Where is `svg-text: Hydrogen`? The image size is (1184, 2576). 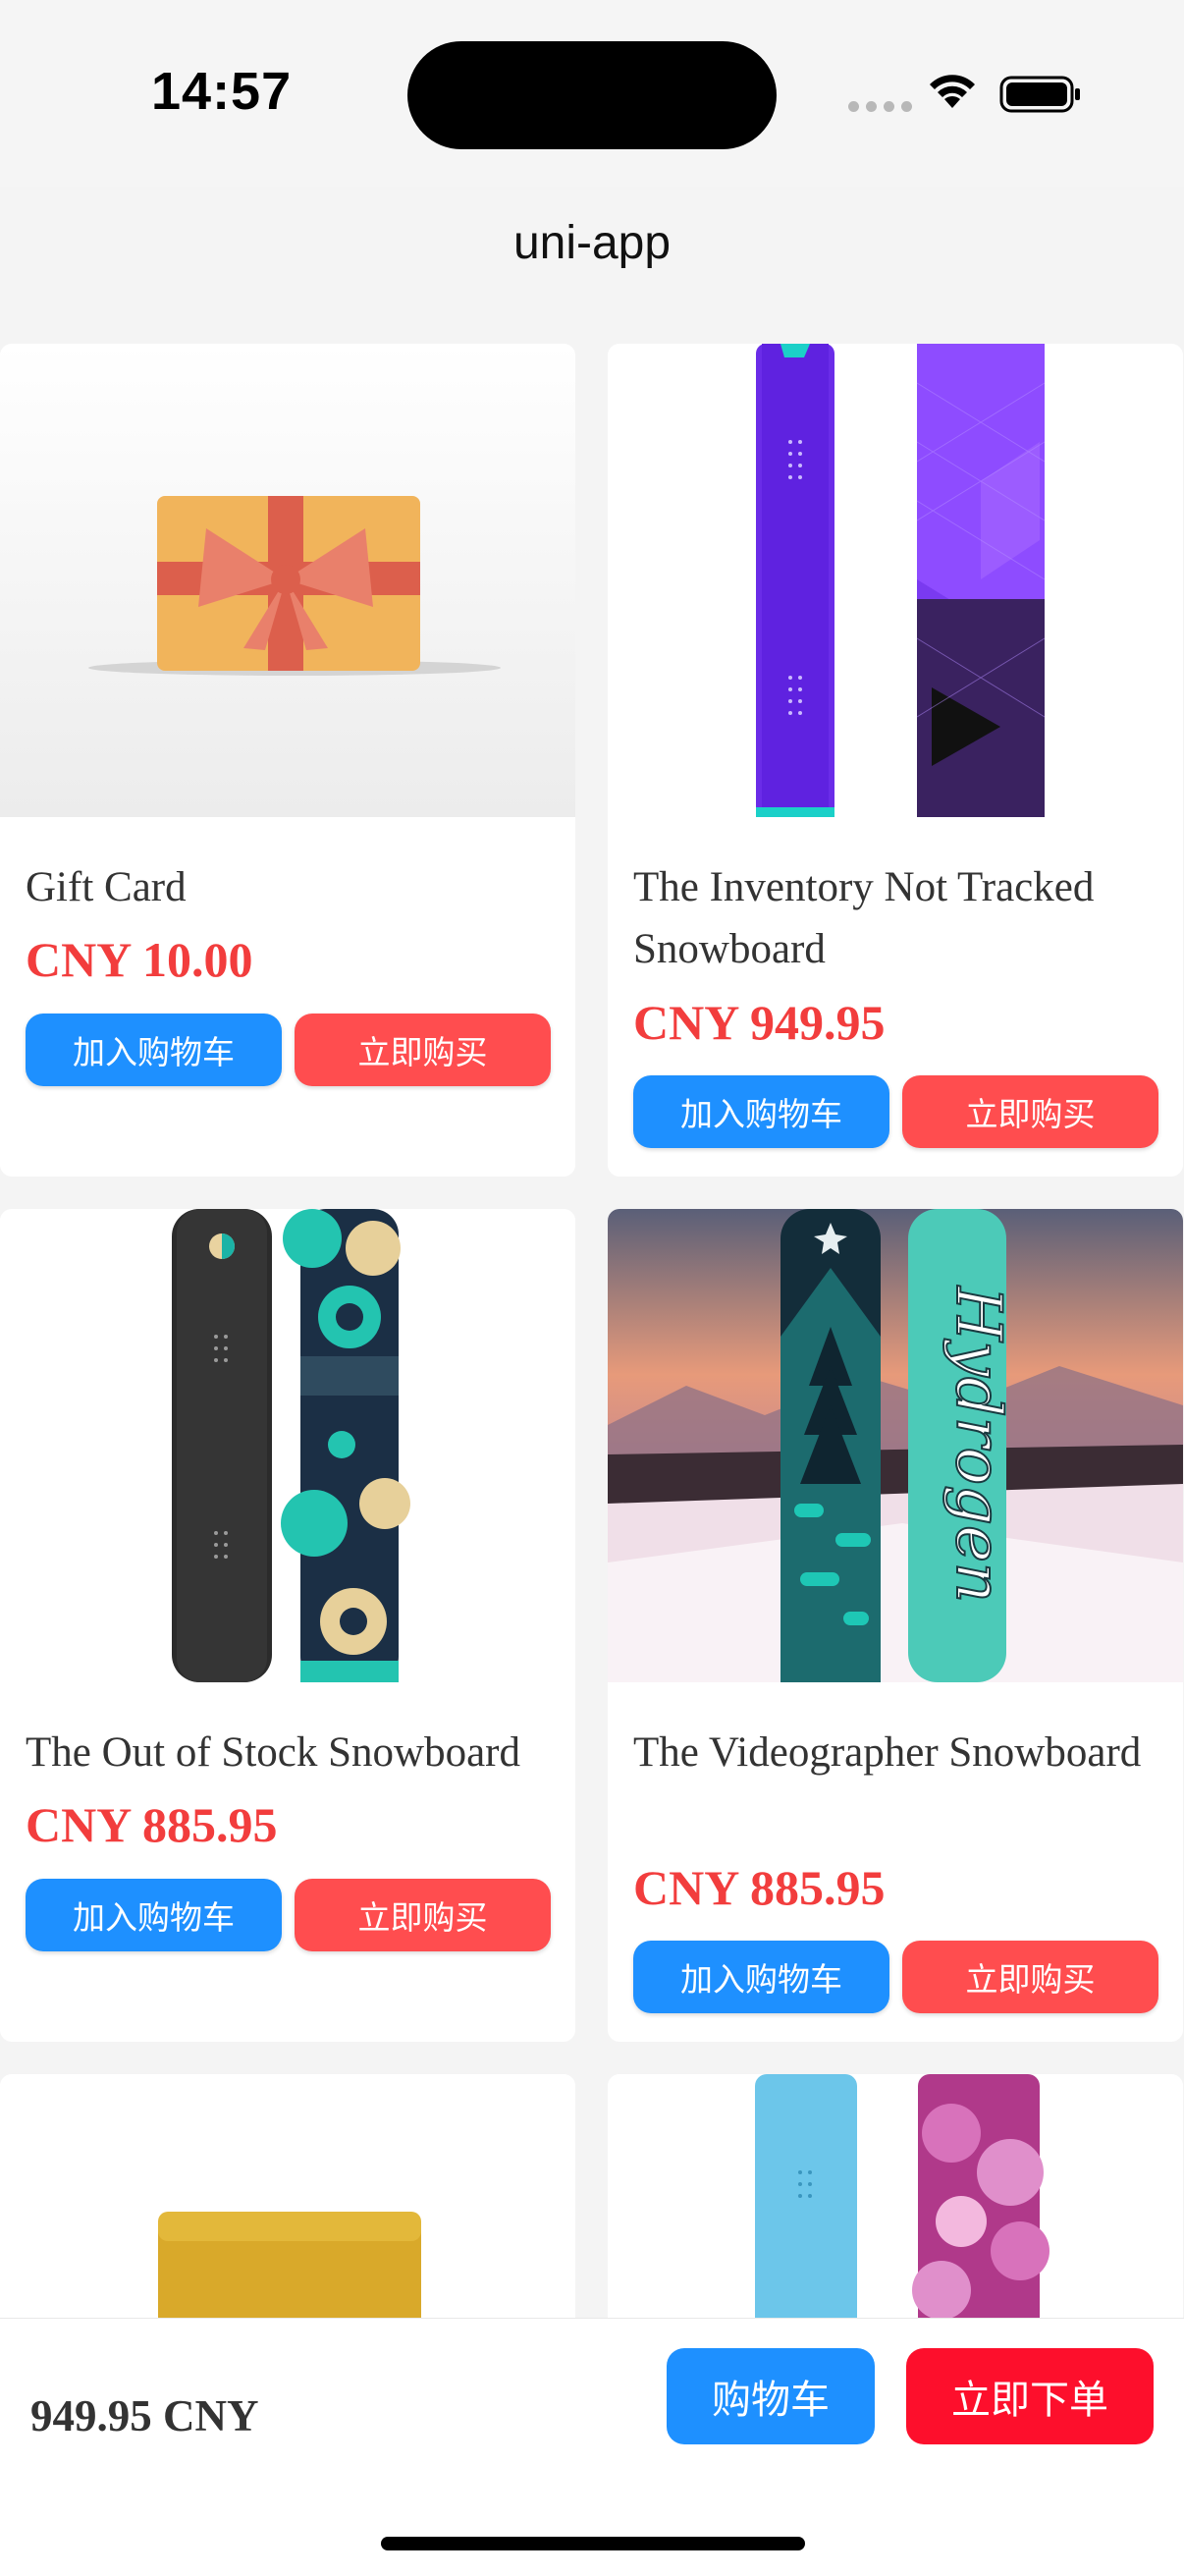
svg-text: Hydrogen is located at coordinates (978, 1444).